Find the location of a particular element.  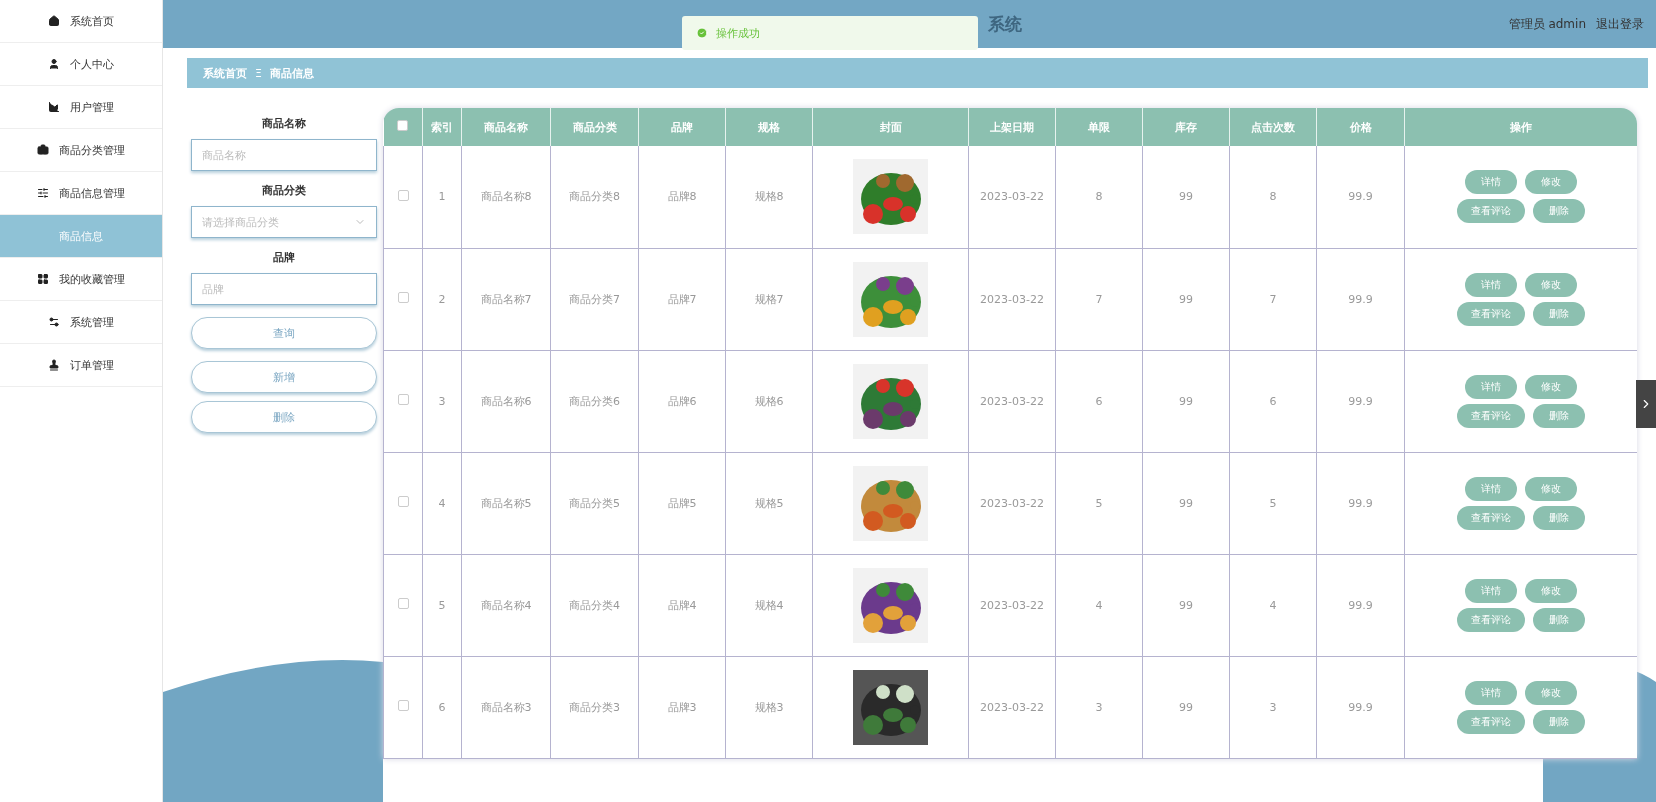

table-cell: 商品分类3 is located at coordinates (594, 707).